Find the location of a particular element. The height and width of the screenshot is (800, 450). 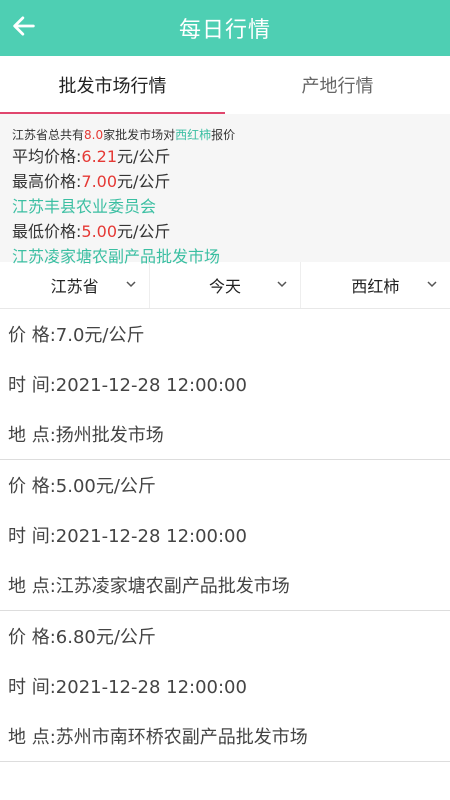

product-name: 西红柿 is located at coordinates (193, 135).